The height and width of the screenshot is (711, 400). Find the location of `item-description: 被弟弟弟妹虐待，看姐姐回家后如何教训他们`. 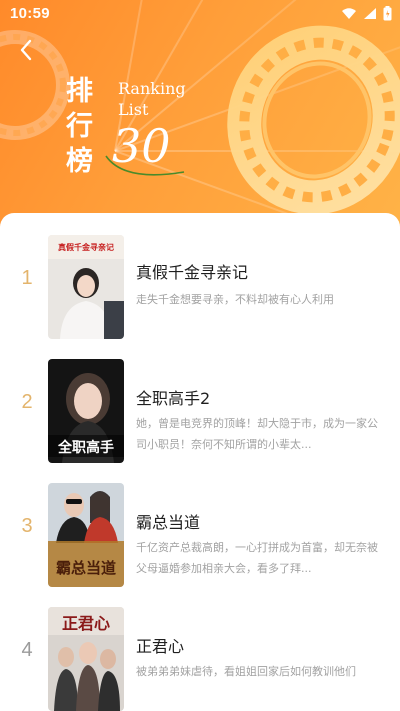

item-description: 被弟弟弟妹虐待，看姐姐回家后如何教训他们 is located at coordinates (246, 671).